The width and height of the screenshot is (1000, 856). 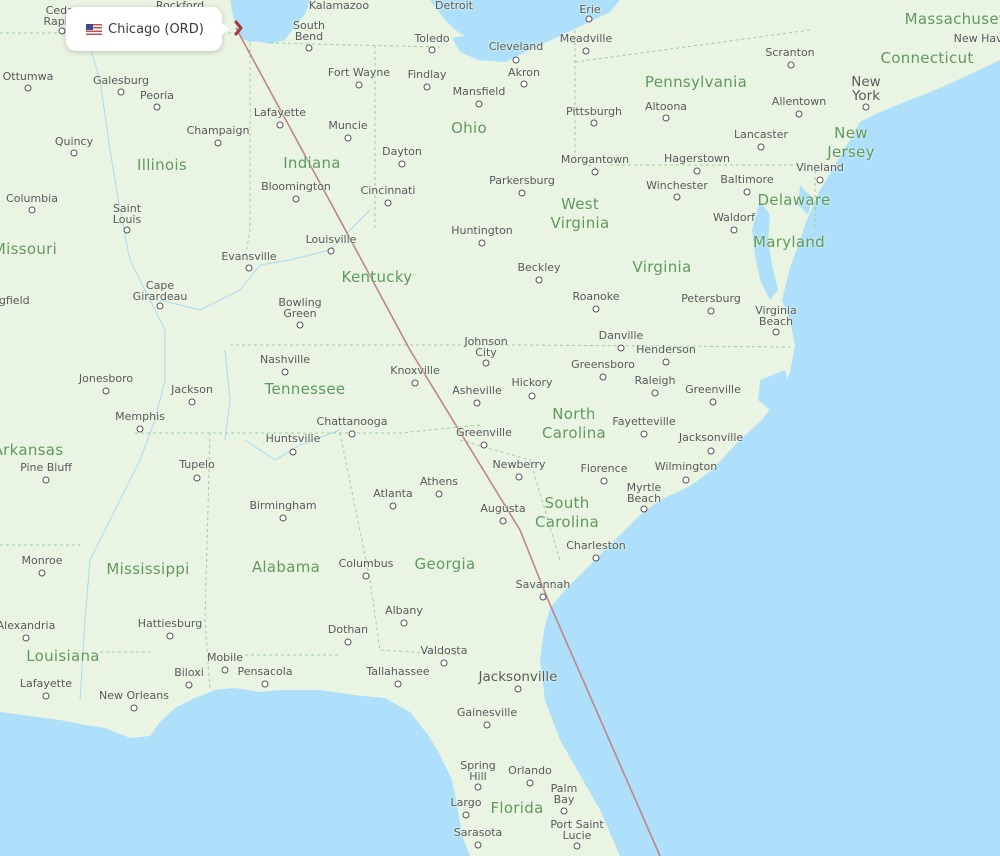 What do you see at coordinates (249, 256) in the screenshot?
I see `city-label-evansville: Evansville` at bounding box center [249, 256].